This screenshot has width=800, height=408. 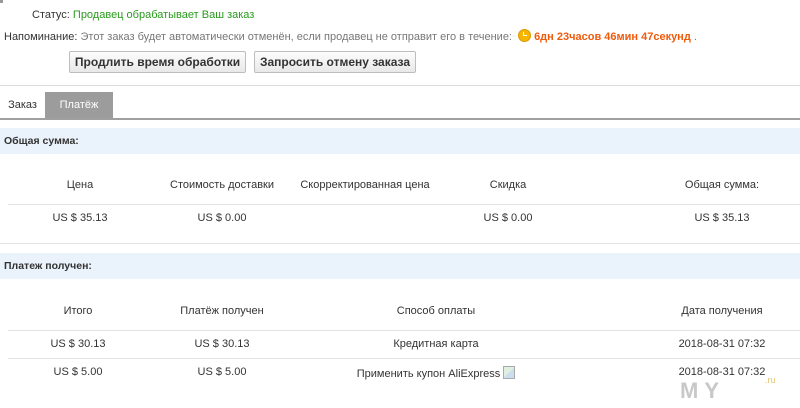 I want to click on total-bottom-divider, so click(x=400, y=243).